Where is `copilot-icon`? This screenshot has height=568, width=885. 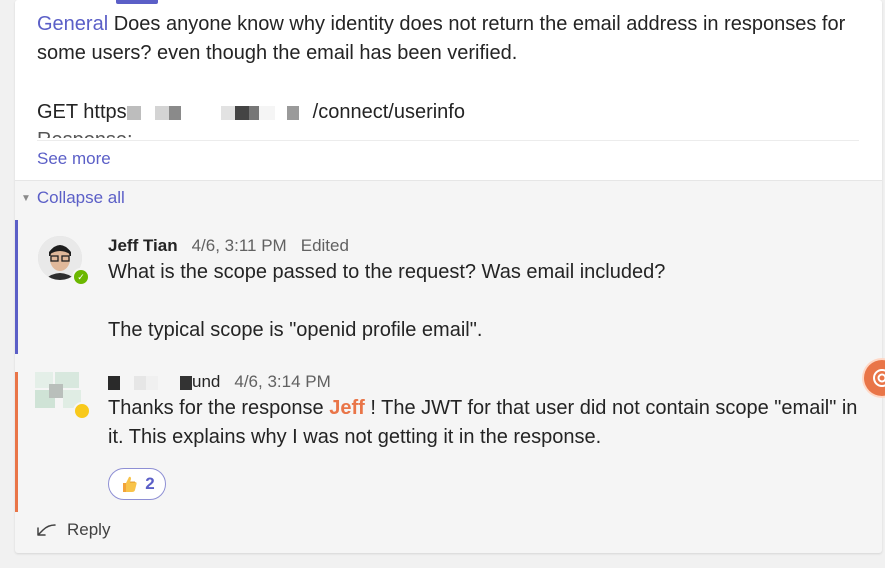
copilot-icon is located at coordinates (874, 378).